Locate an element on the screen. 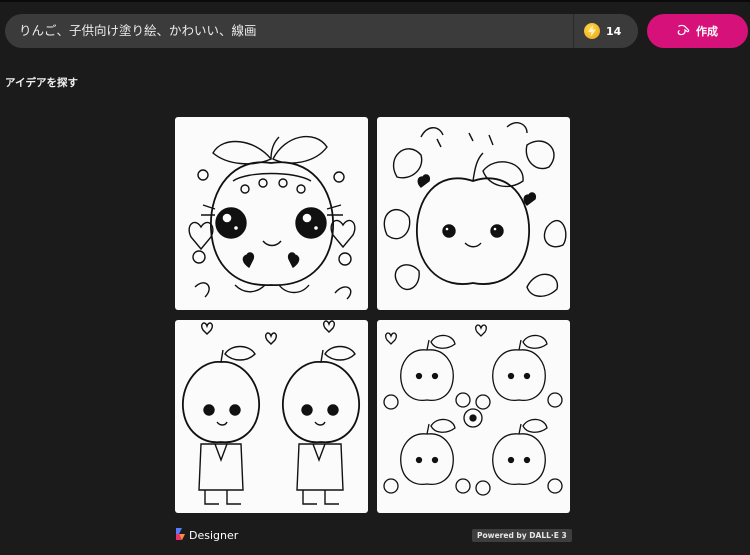 The width and height of the screenshot is (750, 555). designer-logo-icon is located at coordinates (181, 535).